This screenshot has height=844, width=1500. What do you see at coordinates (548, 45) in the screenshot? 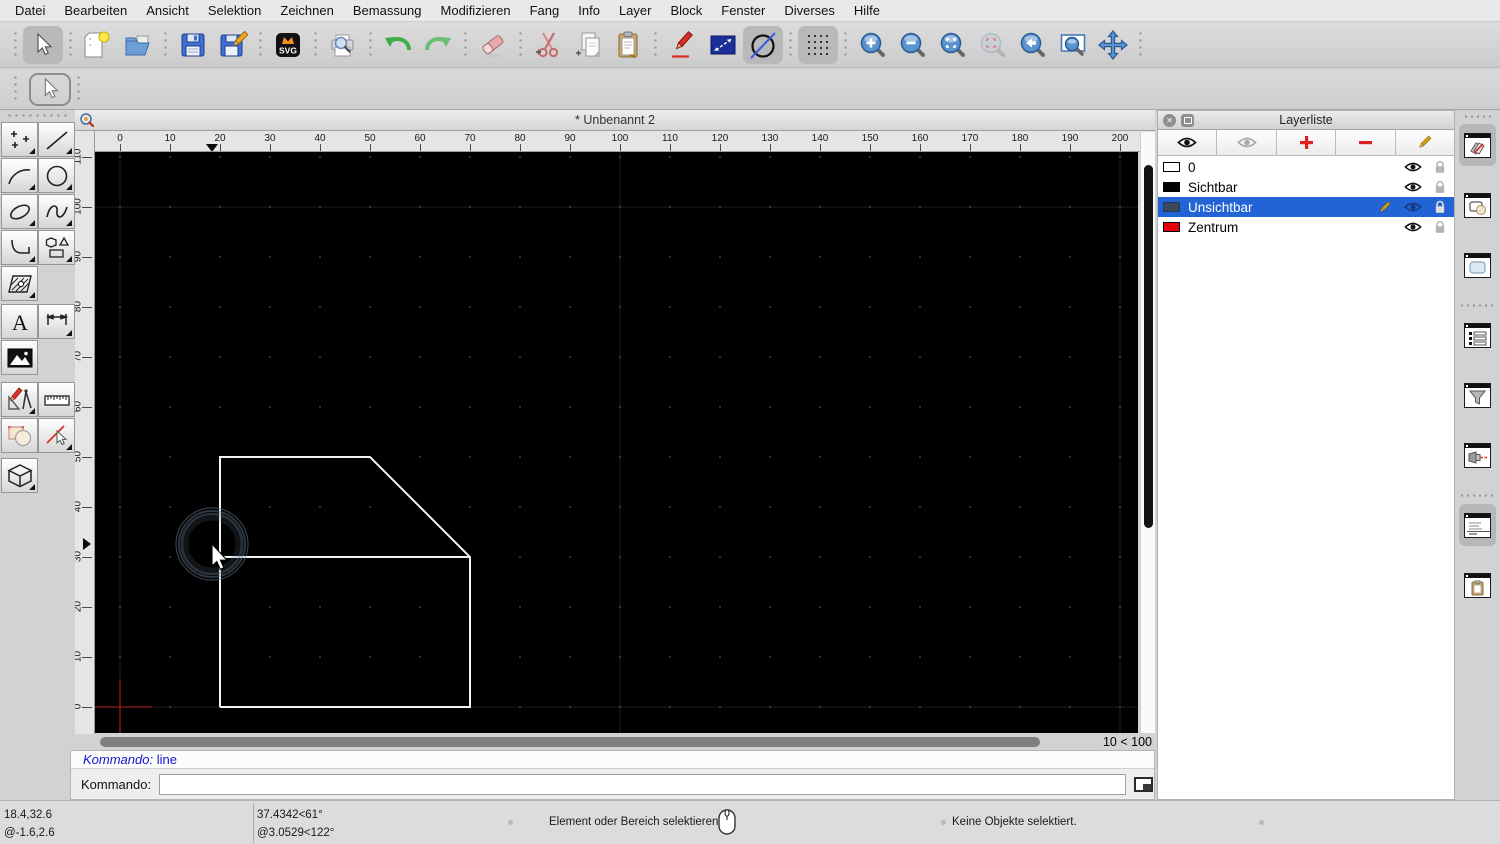
I see `cut-button` at bounding box center [548, 45].